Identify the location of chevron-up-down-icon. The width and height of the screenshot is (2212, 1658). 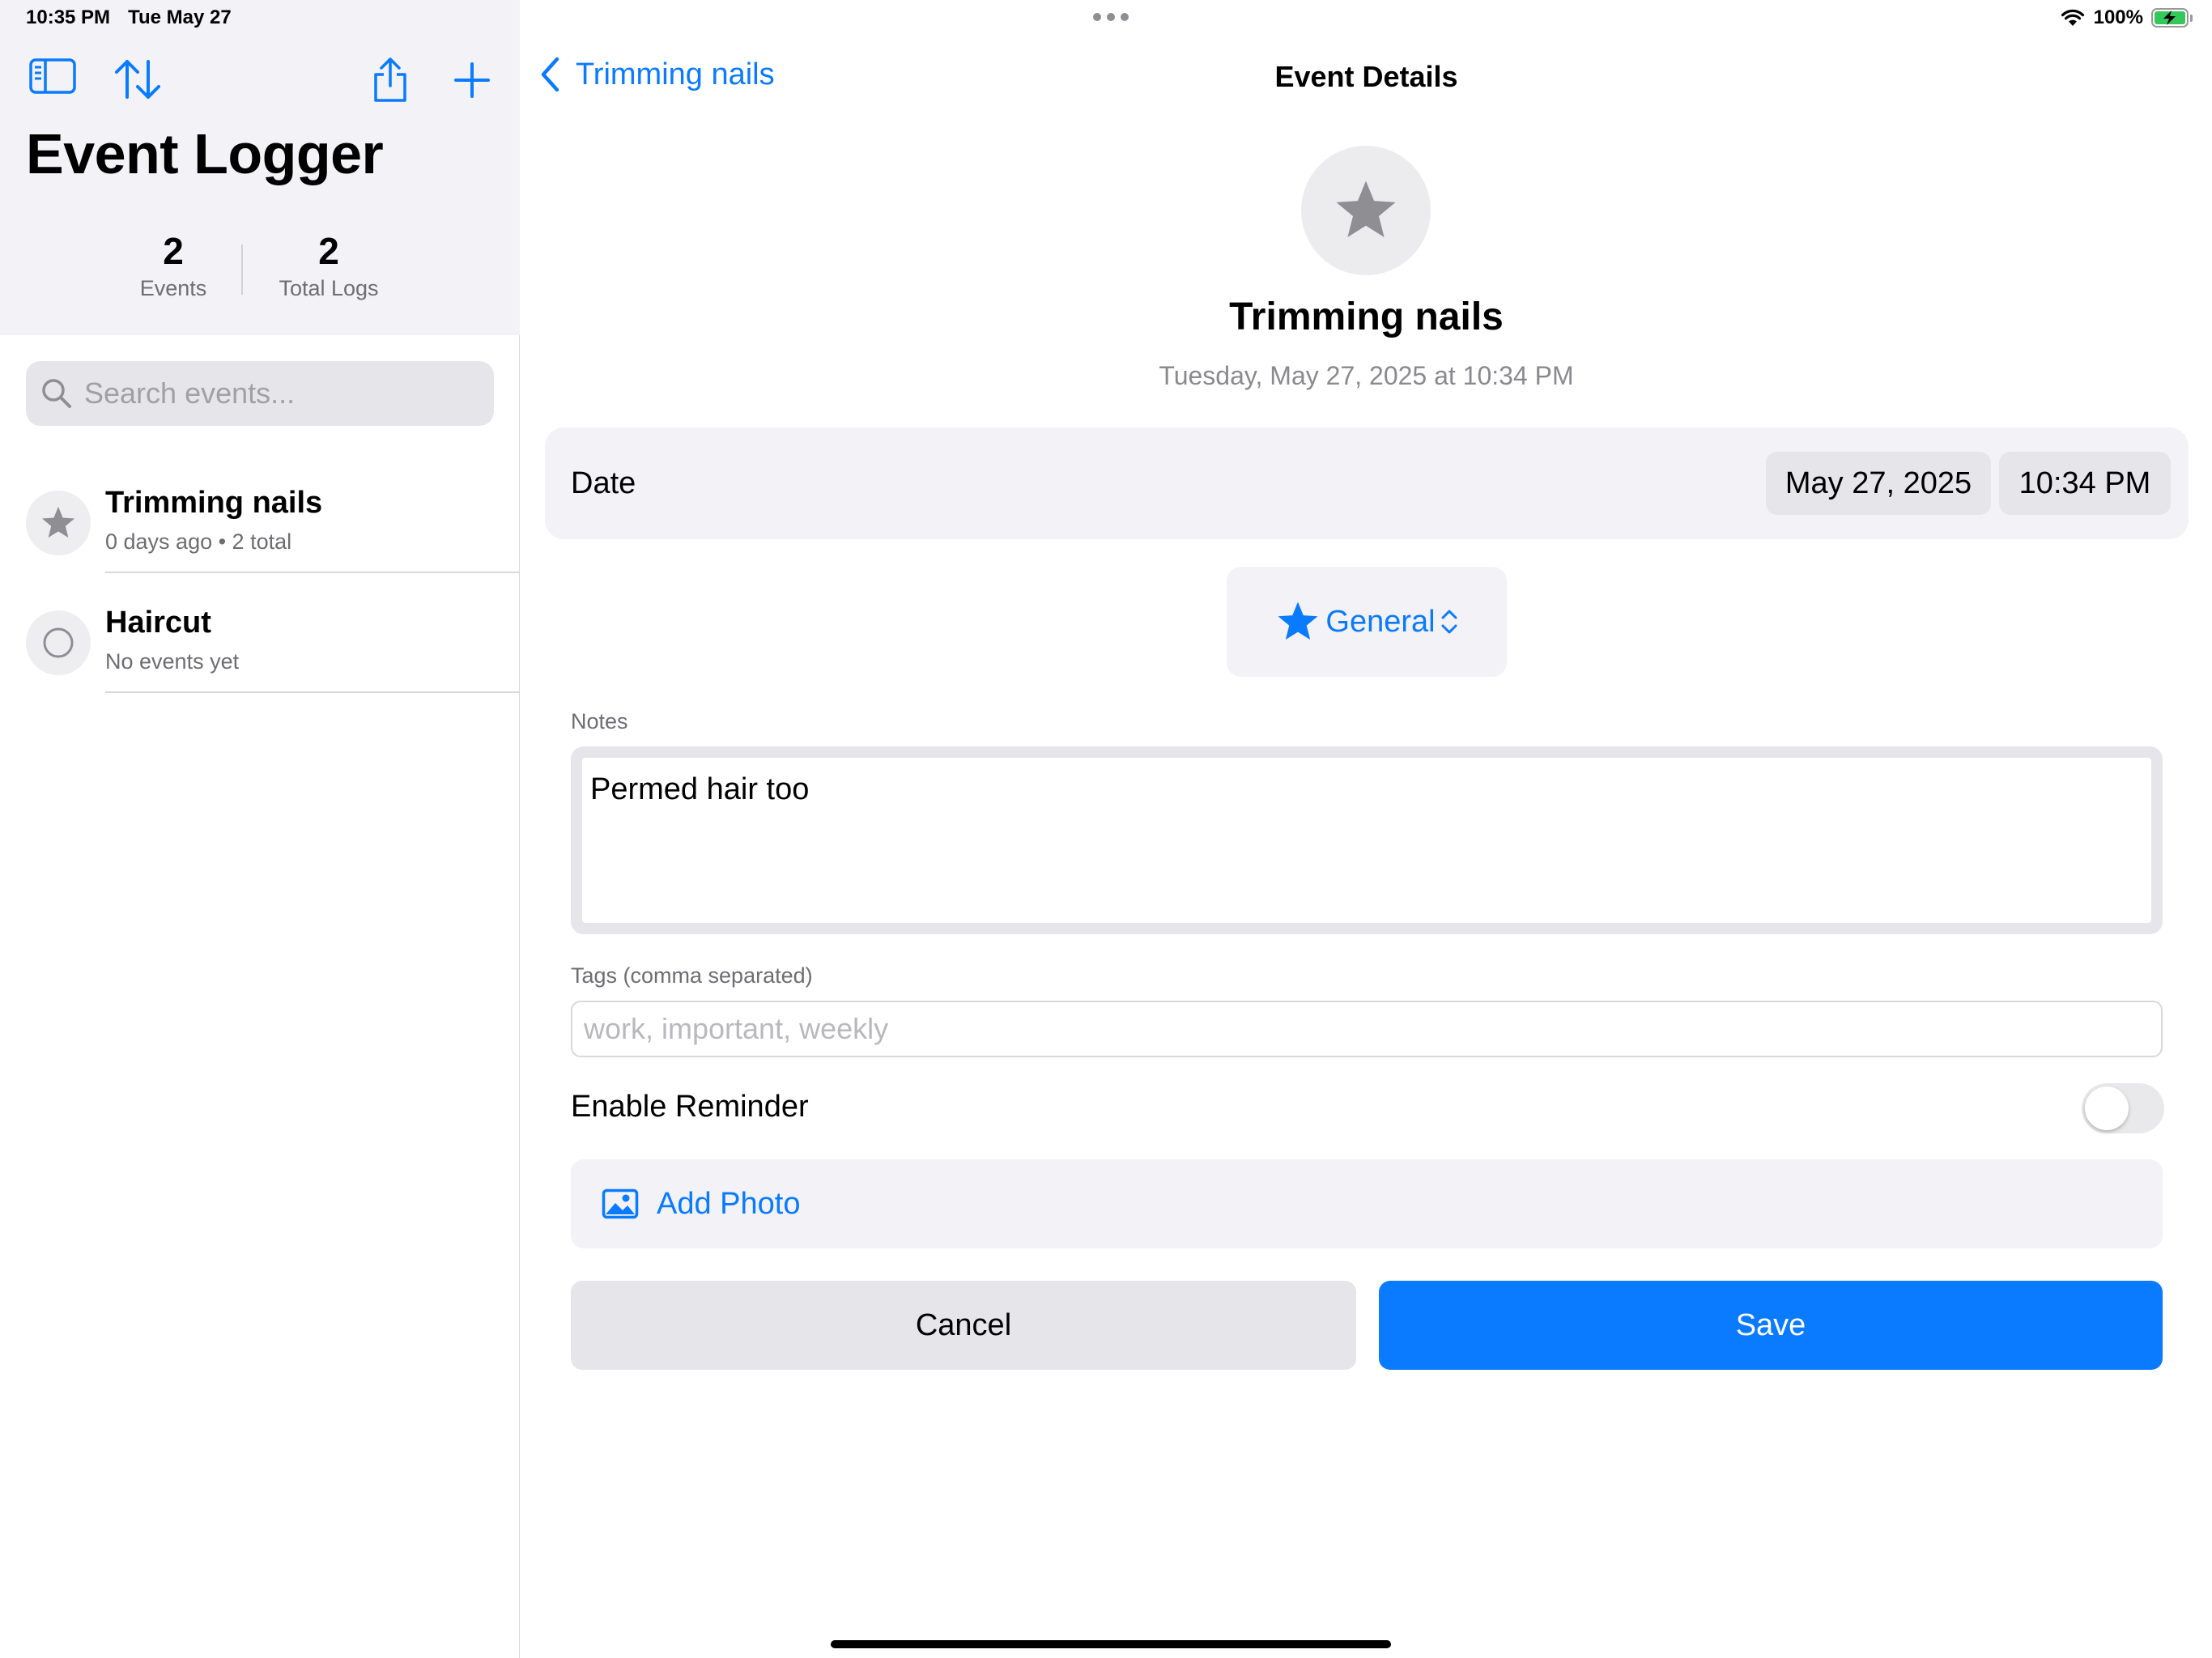
(1449, 622).